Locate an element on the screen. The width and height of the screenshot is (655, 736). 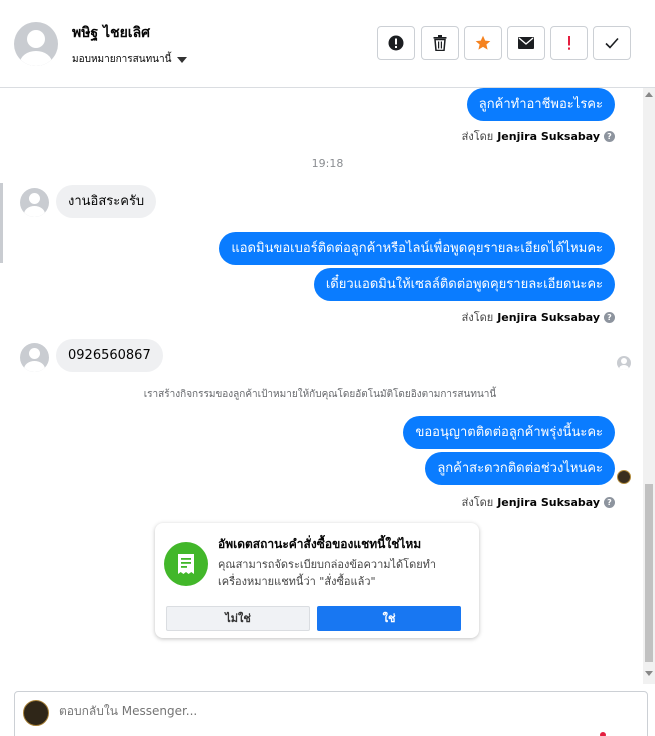
star-icon is located at coordinates (483, 42).